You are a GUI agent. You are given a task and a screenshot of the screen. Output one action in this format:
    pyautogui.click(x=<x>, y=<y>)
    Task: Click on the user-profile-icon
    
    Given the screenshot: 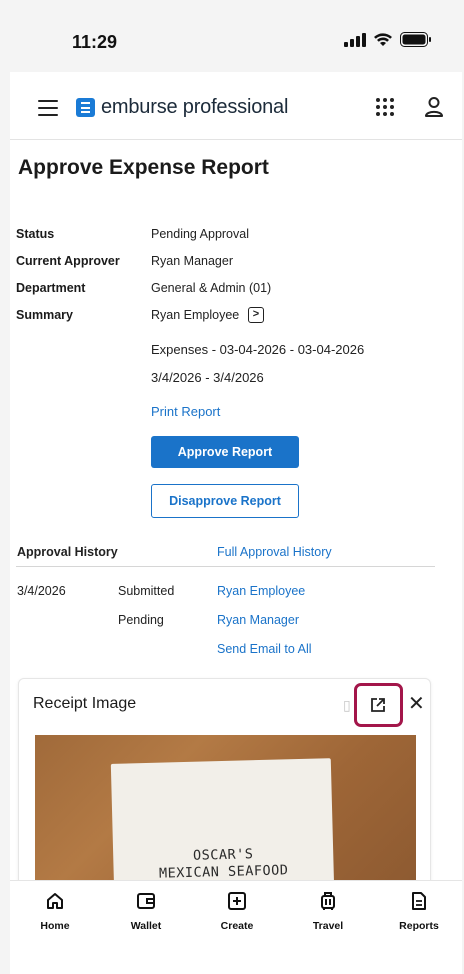 What is the action you would take?
    pyautogui.click(x=434, y=107)
    